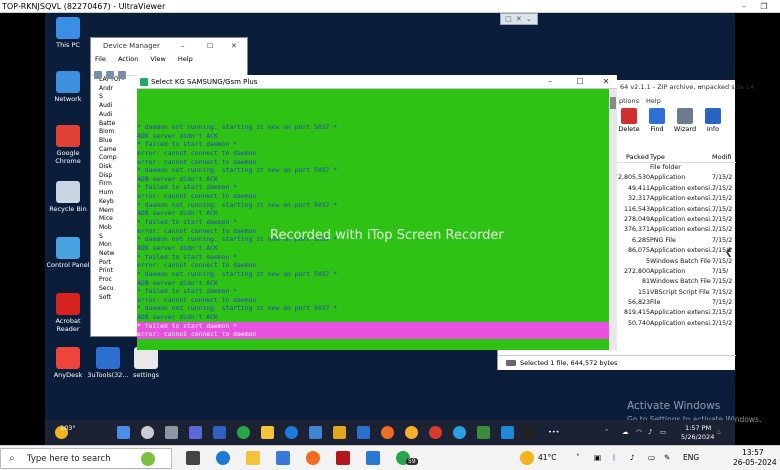 The image size is (780, 470). I want to click on delete-button: Delete, so click(629, 120).